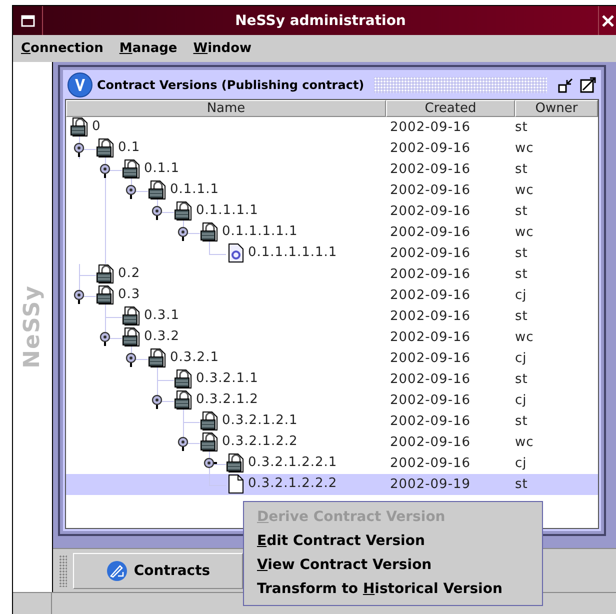  What do you see at coordinates (226, 108) in the screenshot?
I see `column-header: Name` at bounding box center [226, 108].